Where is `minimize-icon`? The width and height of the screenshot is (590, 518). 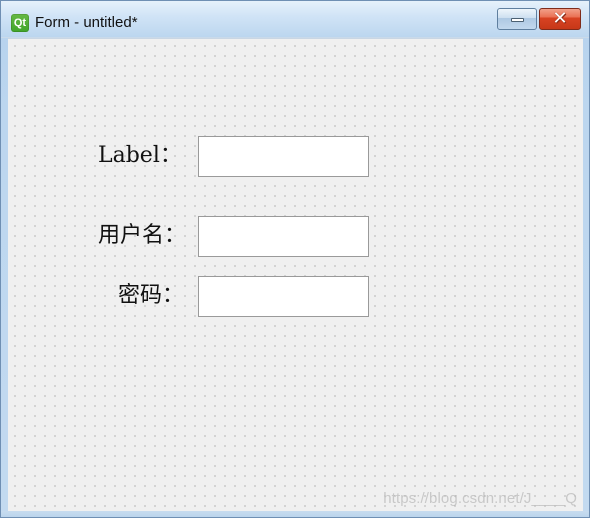
minimize-icon is located at coordinates (517, 20).